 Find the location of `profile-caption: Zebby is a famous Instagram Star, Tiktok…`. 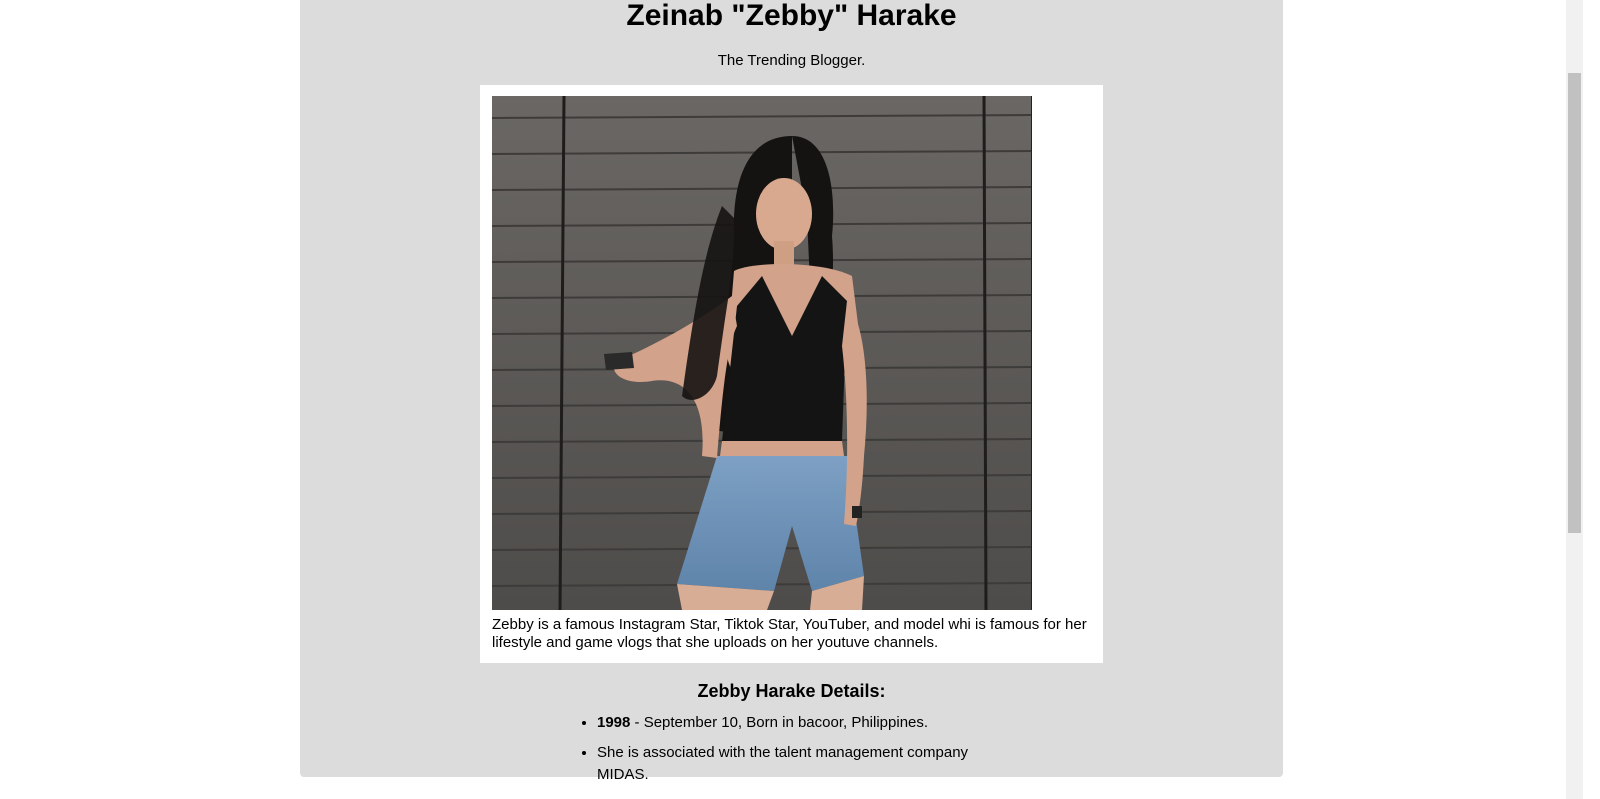

profile-caption: Zebby is a famous Instagram Star, Tiktok… is located at coordinates (789, 633).